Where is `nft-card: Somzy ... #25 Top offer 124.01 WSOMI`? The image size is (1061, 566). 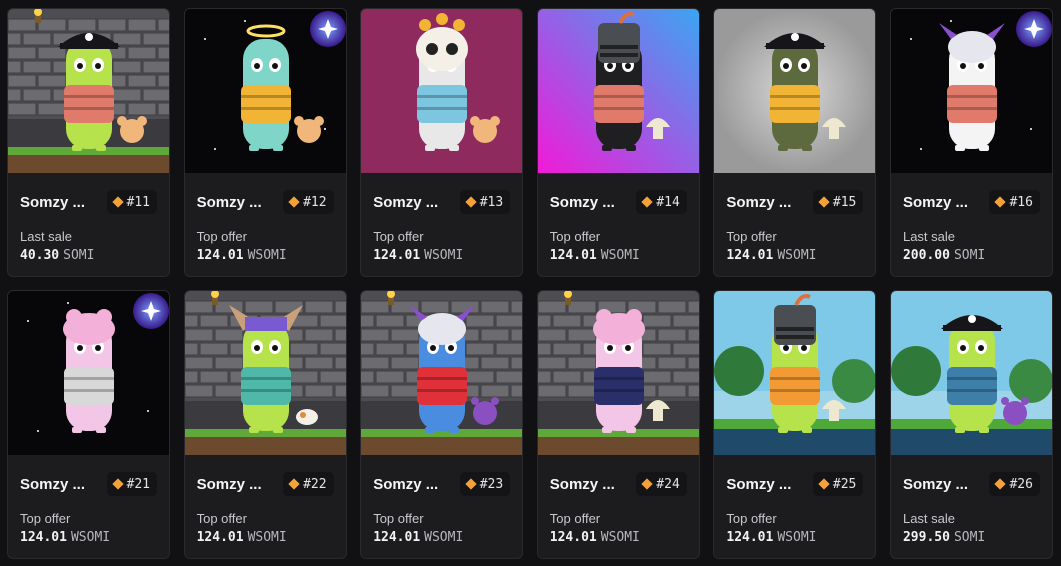
nft-card: Somzy ... #25 Top offer 124.01 WSOMI is located at coordinates (795, 424).